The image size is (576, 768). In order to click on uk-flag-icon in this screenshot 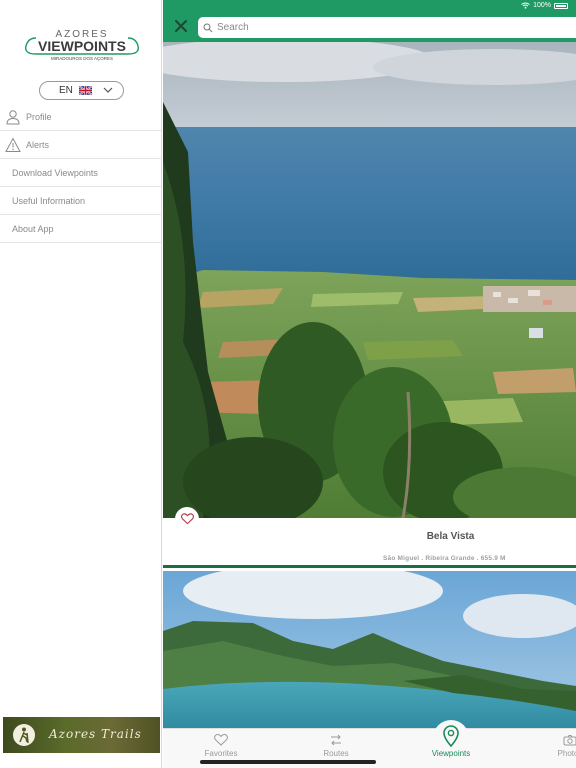, I will do `click(85, 90)`.